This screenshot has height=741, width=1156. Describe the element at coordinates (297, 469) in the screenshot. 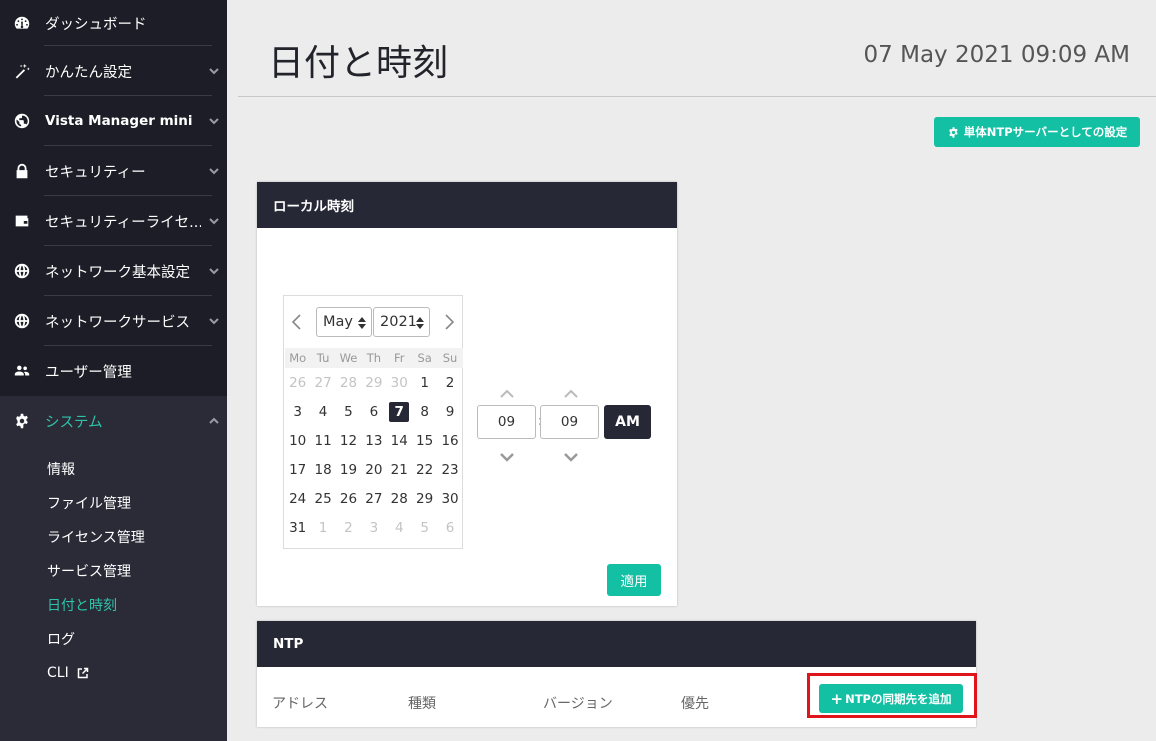

I see `calendar-day: 17` at that location.